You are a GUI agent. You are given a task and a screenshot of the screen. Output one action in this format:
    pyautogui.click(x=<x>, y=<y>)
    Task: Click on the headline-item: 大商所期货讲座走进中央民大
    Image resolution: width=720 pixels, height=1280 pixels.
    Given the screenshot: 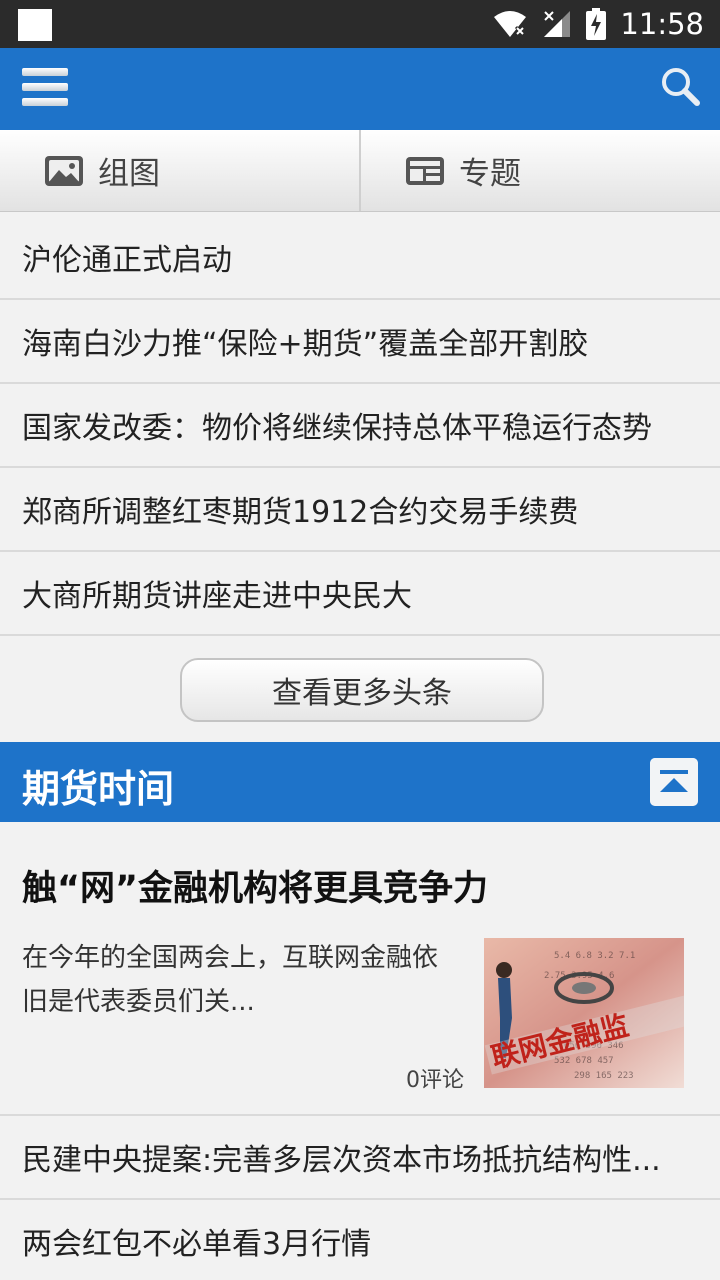 What is the action you would take?
    pyautogui.click(x=360, y=594)
    